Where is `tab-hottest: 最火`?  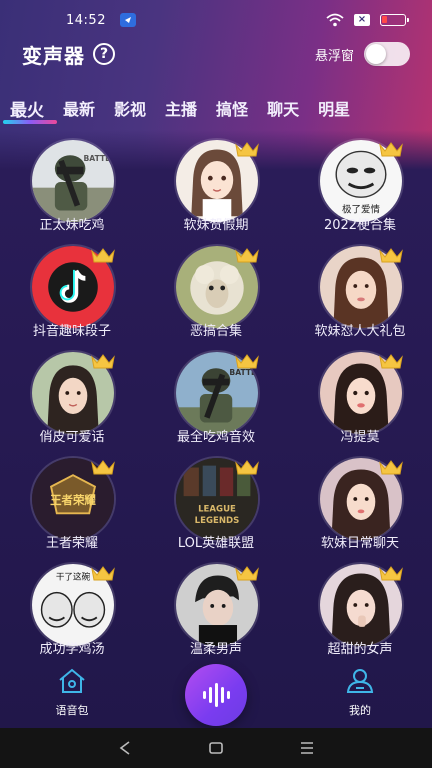 tab-hottest: 最火 is located at coordinates (27, 108).